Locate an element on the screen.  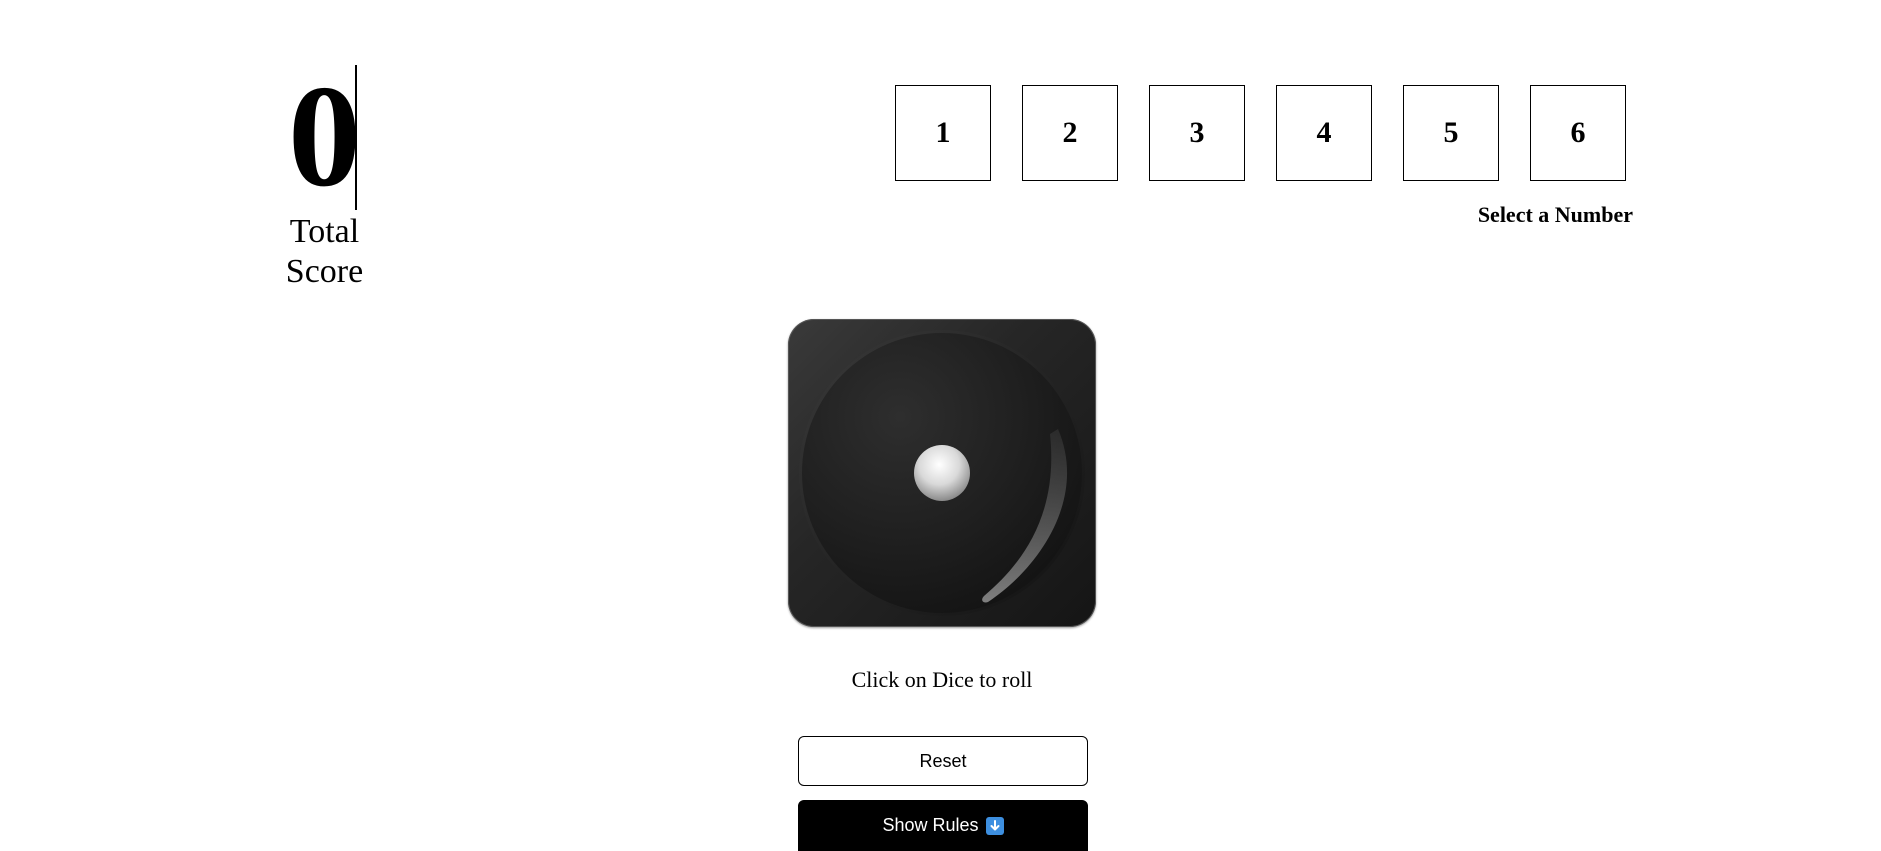
arrow-down-icon is located at coordinates (994, 825).